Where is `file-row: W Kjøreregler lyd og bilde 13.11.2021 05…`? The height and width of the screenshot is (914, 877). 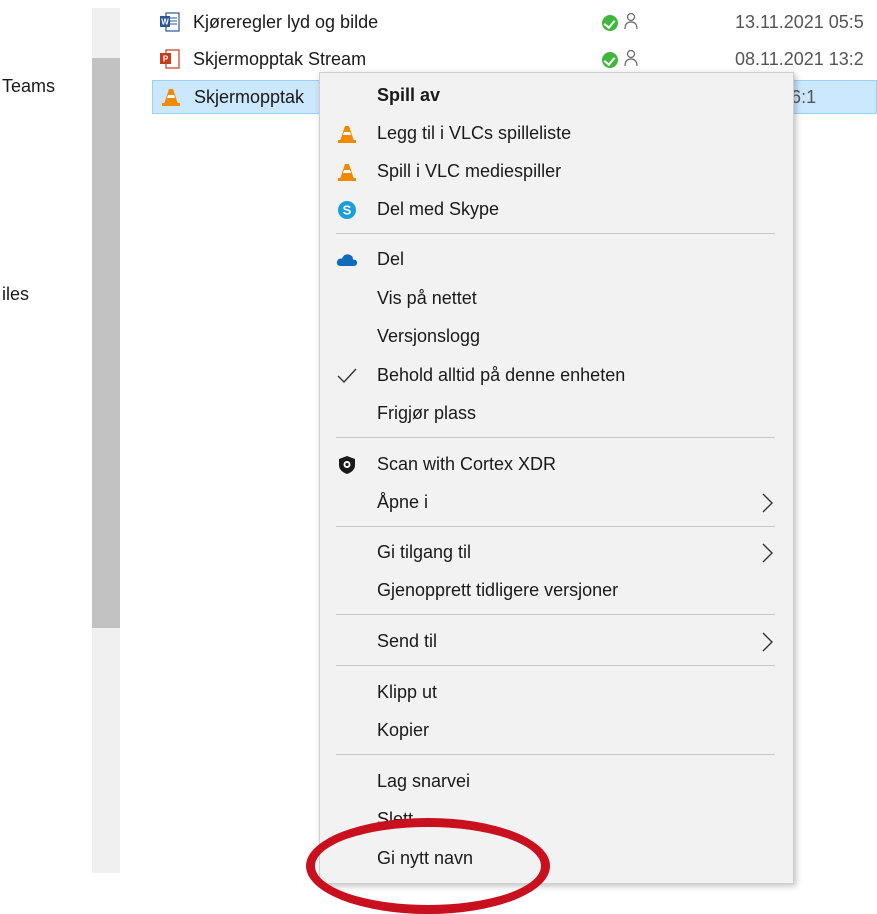 file-row: W Kjøreregler lyd og bilde 13.11.2021 05… is located at coordinates (514, 23).